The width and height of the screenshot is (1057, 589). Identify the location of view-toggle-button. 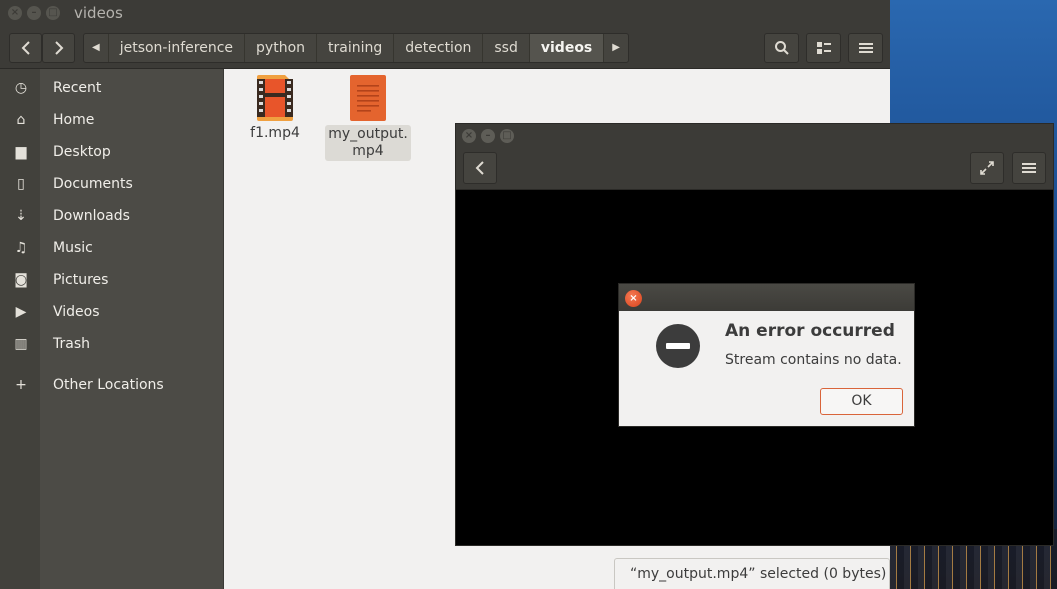
(823, 48).